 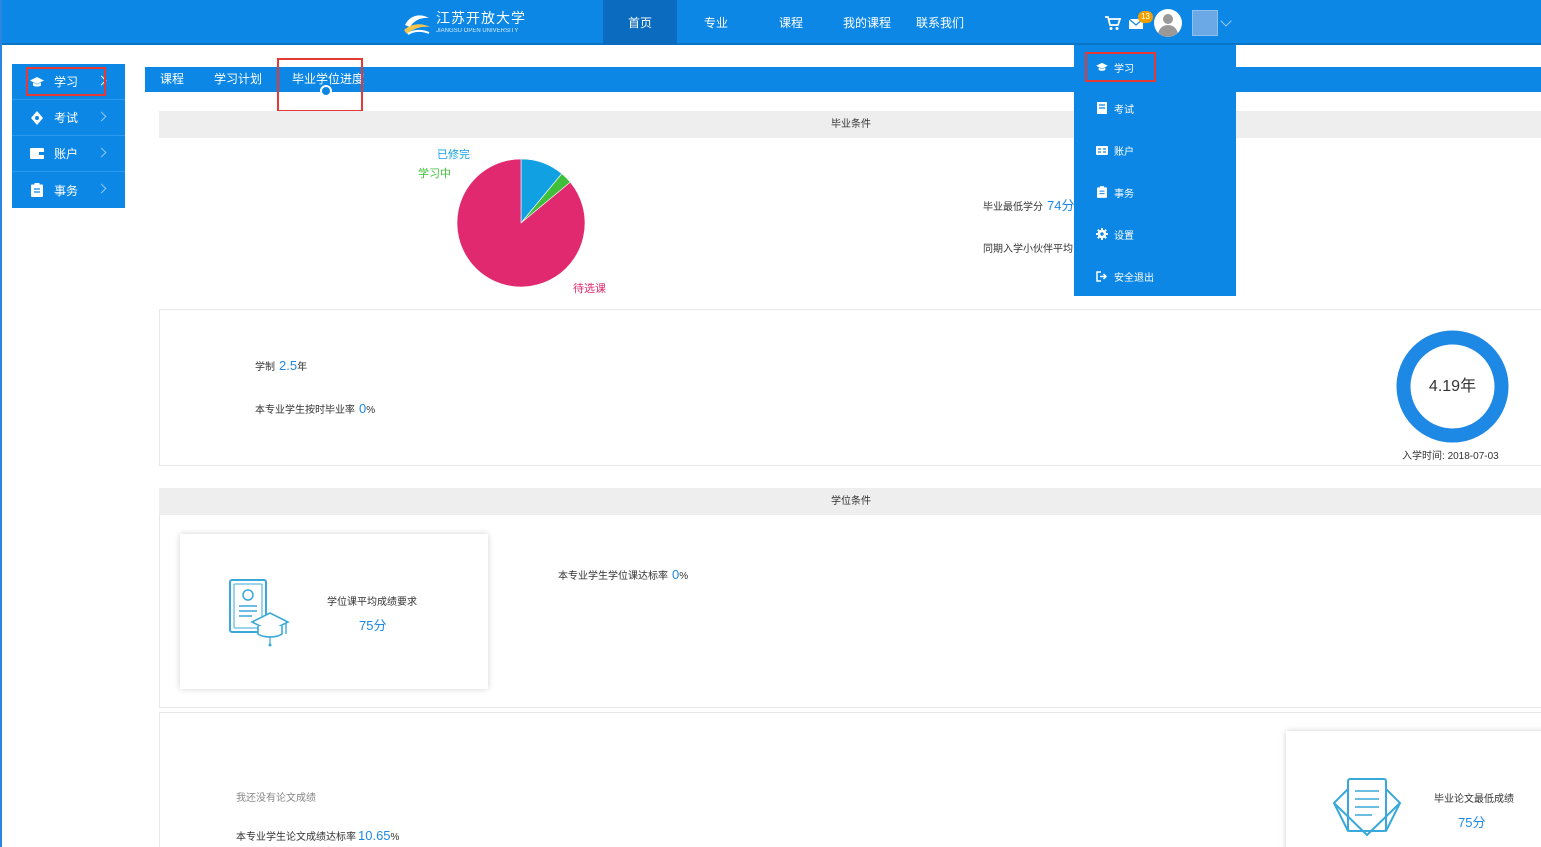 What do you see at coordinates (1124, 236) in the screenshot?
I see `menu-item-label: 设置` at bounding box center [1124, 236].